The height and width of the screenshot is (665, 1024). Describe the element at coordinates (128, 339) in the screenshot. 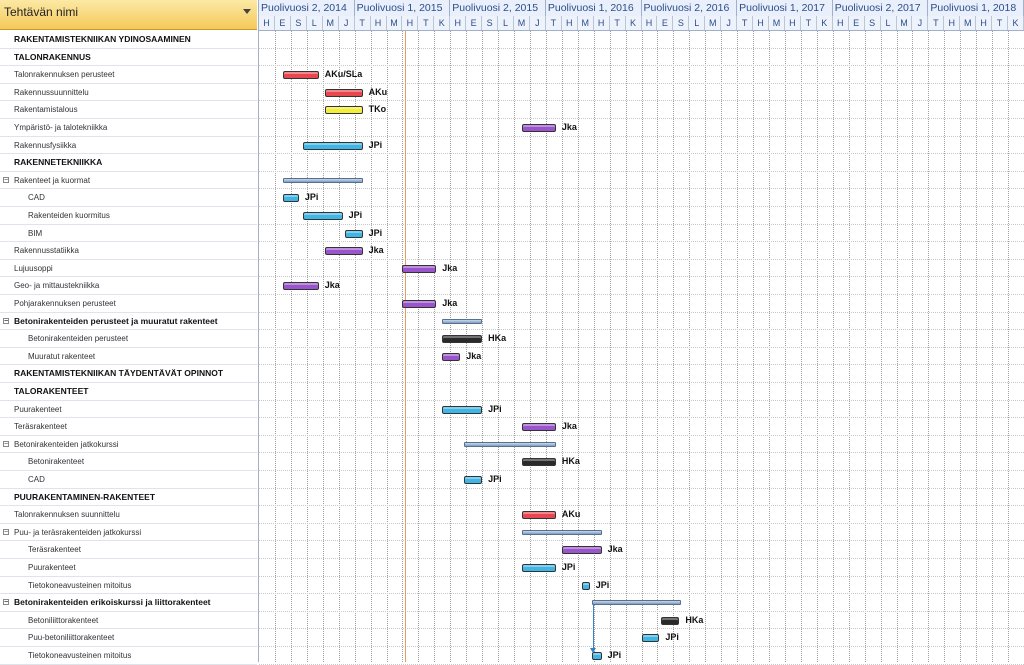

I see `task-row: Betonirakenteiden perusteet` at that location.